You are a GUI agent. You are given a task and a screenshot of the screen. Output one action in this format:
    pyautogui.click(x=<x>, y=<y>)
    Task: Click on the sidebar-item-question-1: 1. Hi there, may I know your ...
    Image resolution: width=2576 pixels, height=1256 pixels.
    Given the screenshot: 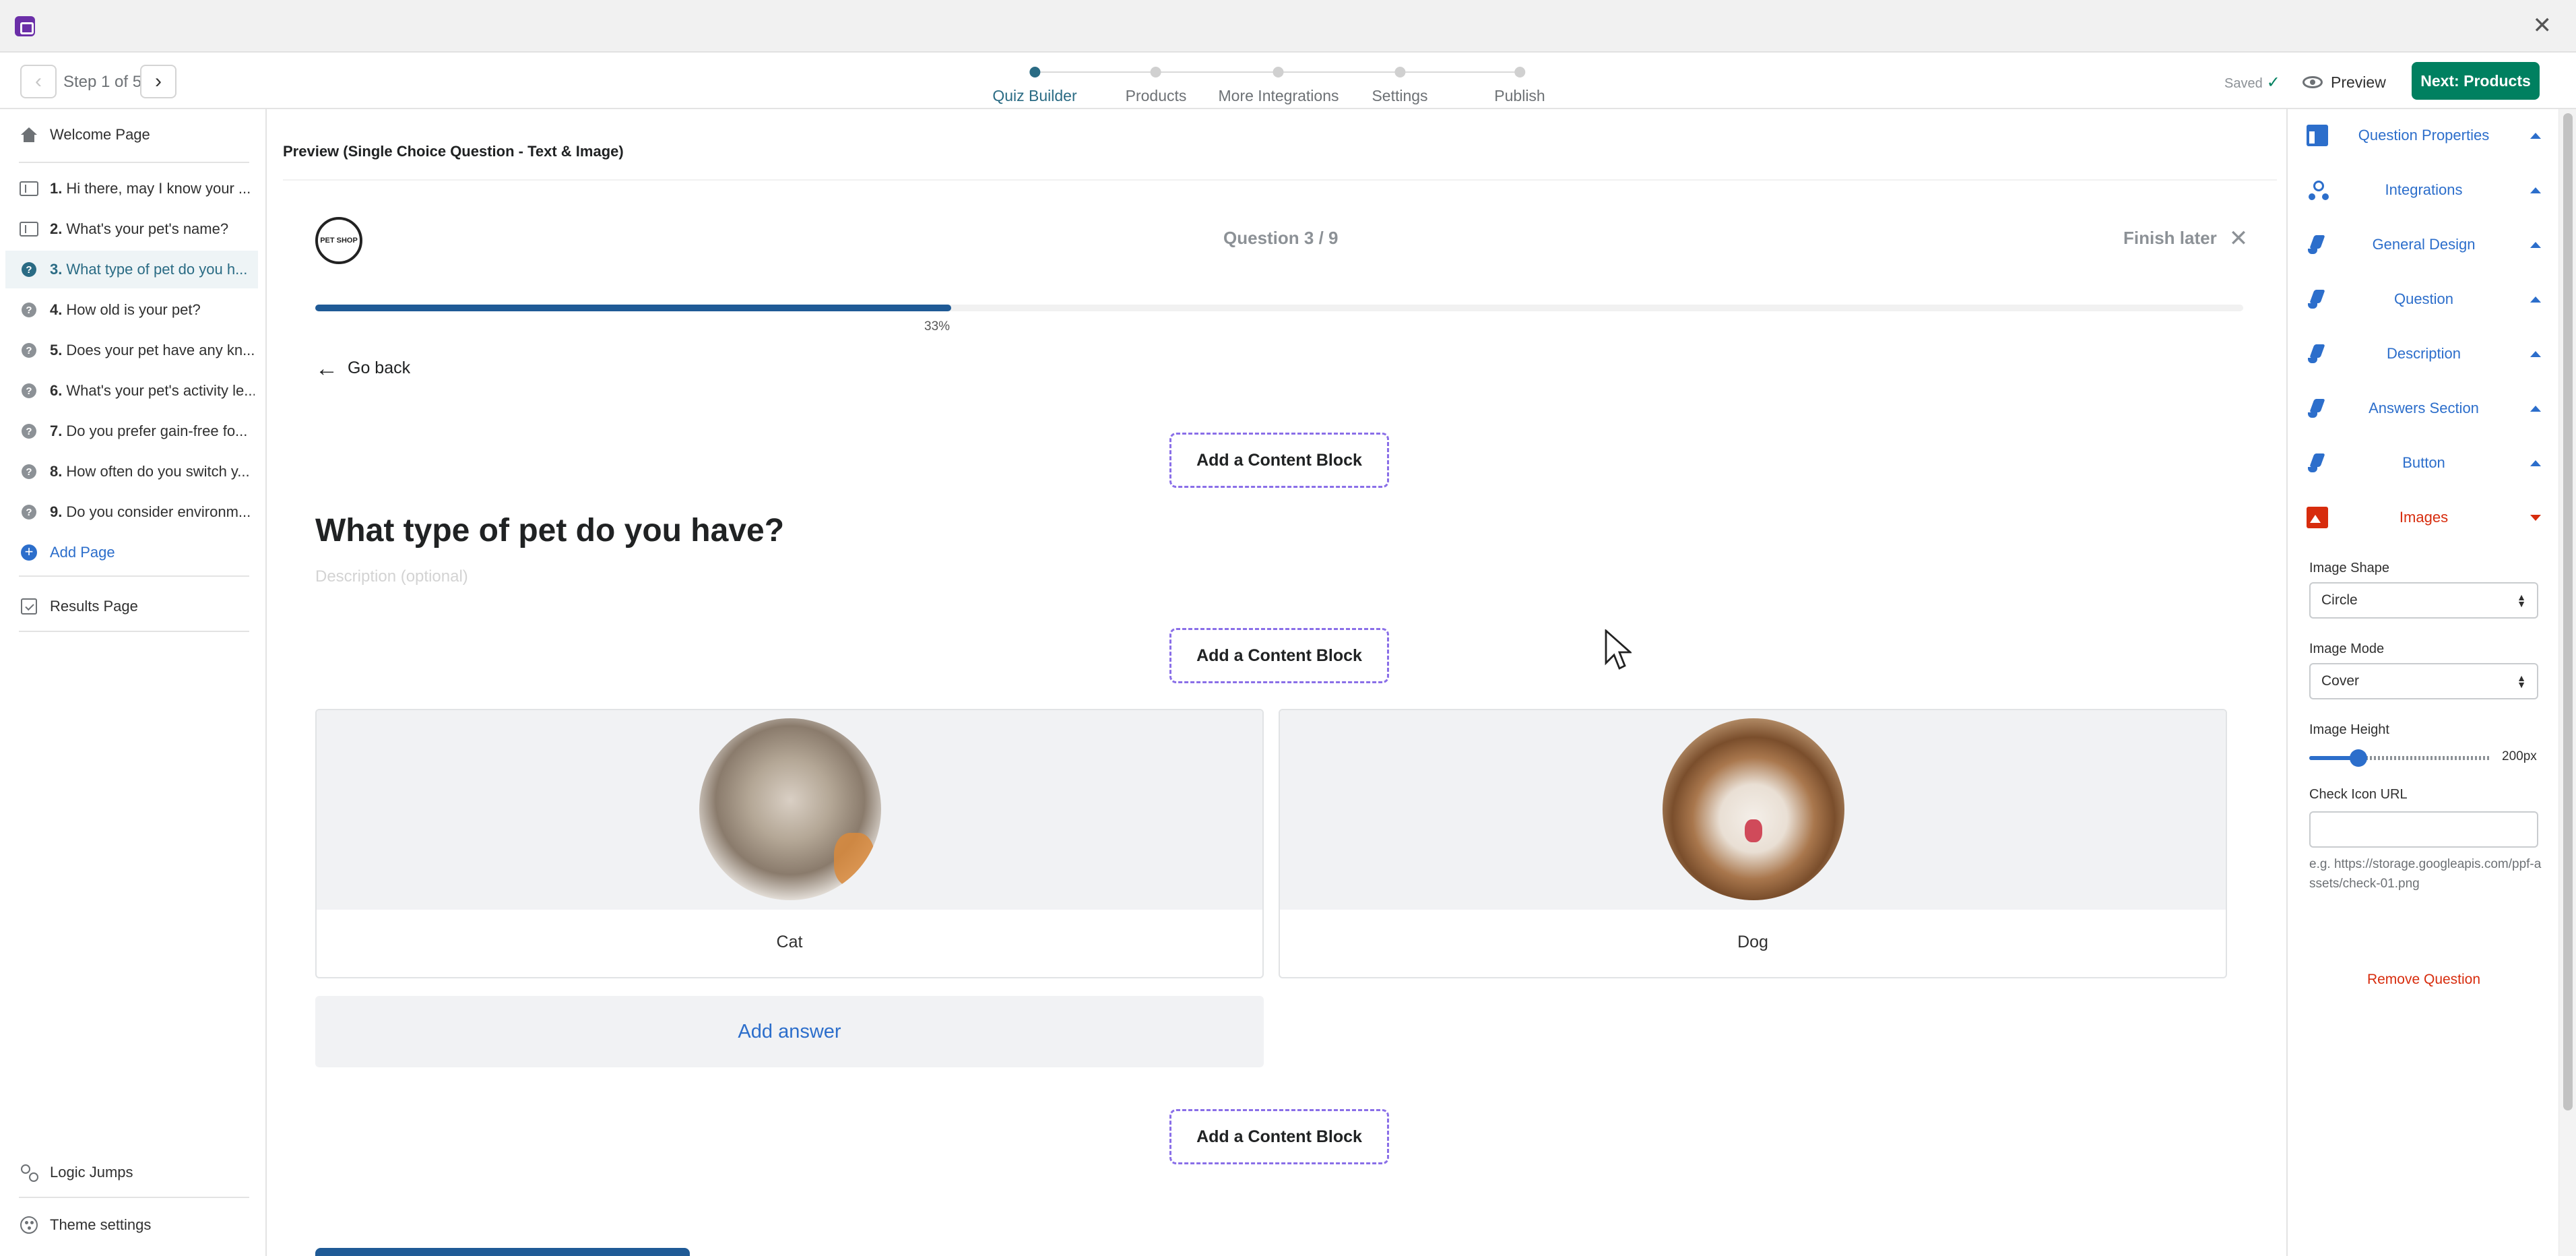 What is the action you would take?
    pyautogui.click(x=137, y=189)
    